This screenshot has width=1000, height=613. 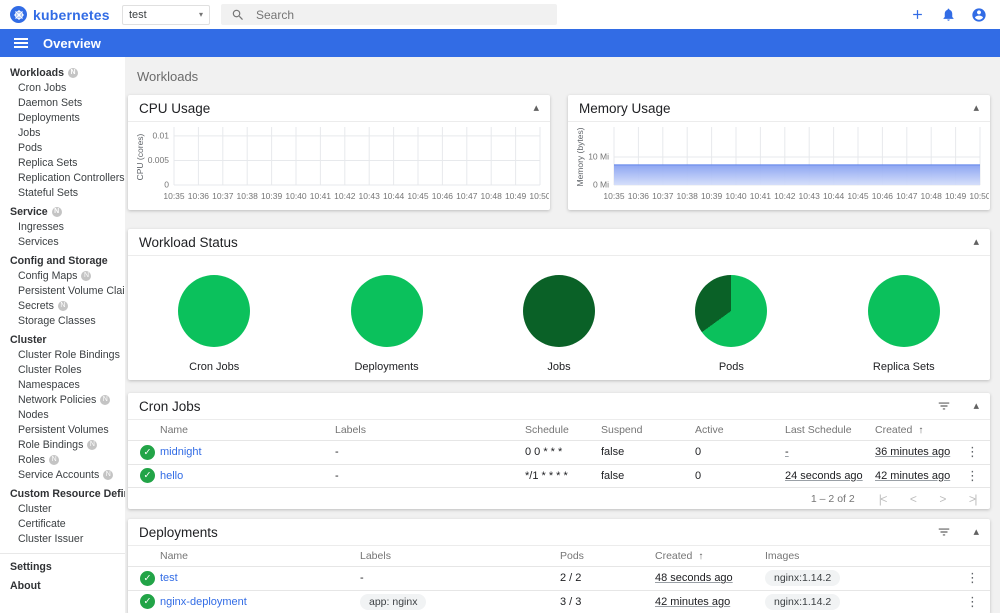 I want to click on column-header-last-schedule: Last Schedule, so click(x=830, y=430).